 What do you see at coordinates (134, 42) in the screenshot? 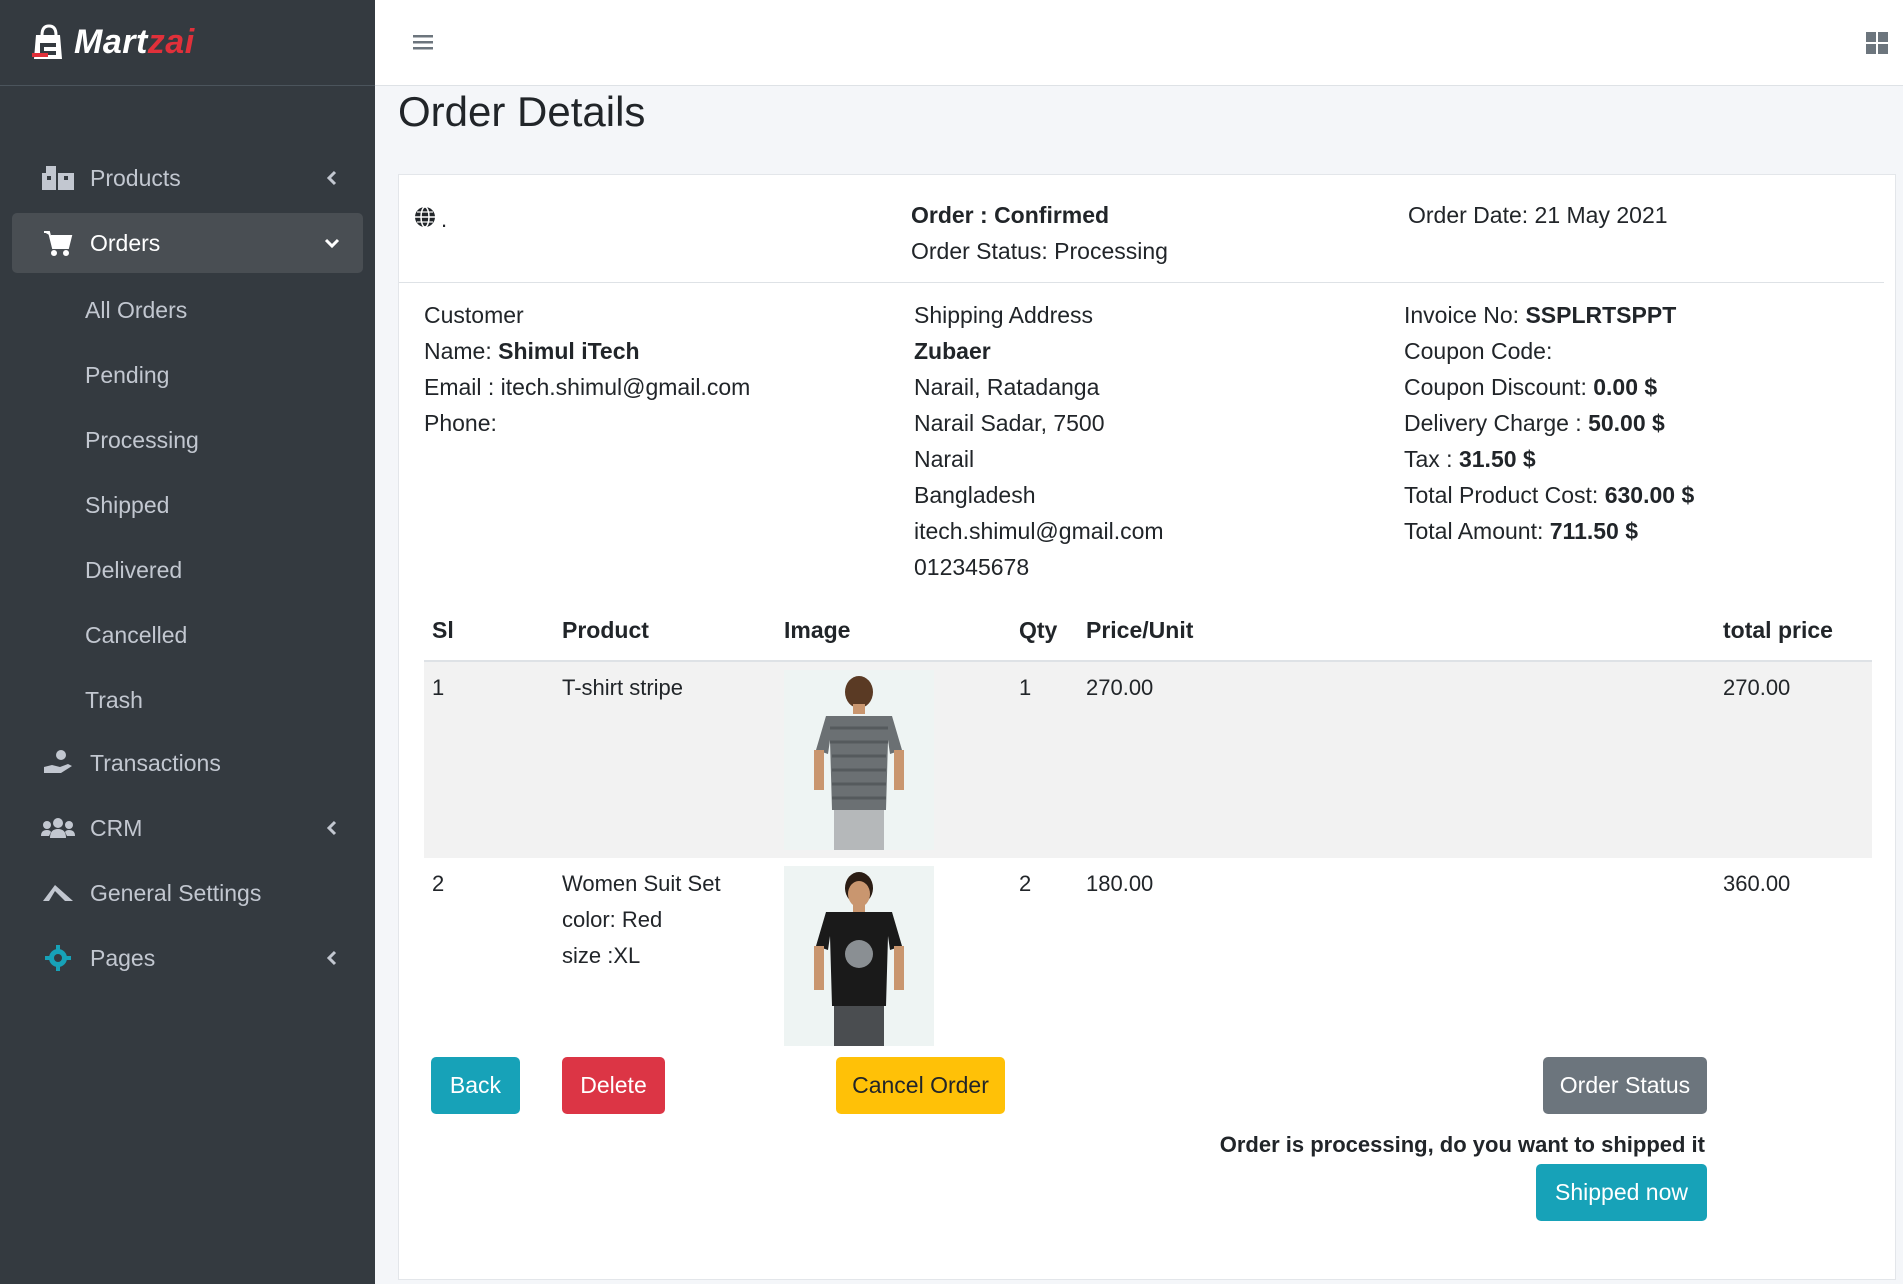
I see `brand-name: Martzai` at bounding box center [134, 42].